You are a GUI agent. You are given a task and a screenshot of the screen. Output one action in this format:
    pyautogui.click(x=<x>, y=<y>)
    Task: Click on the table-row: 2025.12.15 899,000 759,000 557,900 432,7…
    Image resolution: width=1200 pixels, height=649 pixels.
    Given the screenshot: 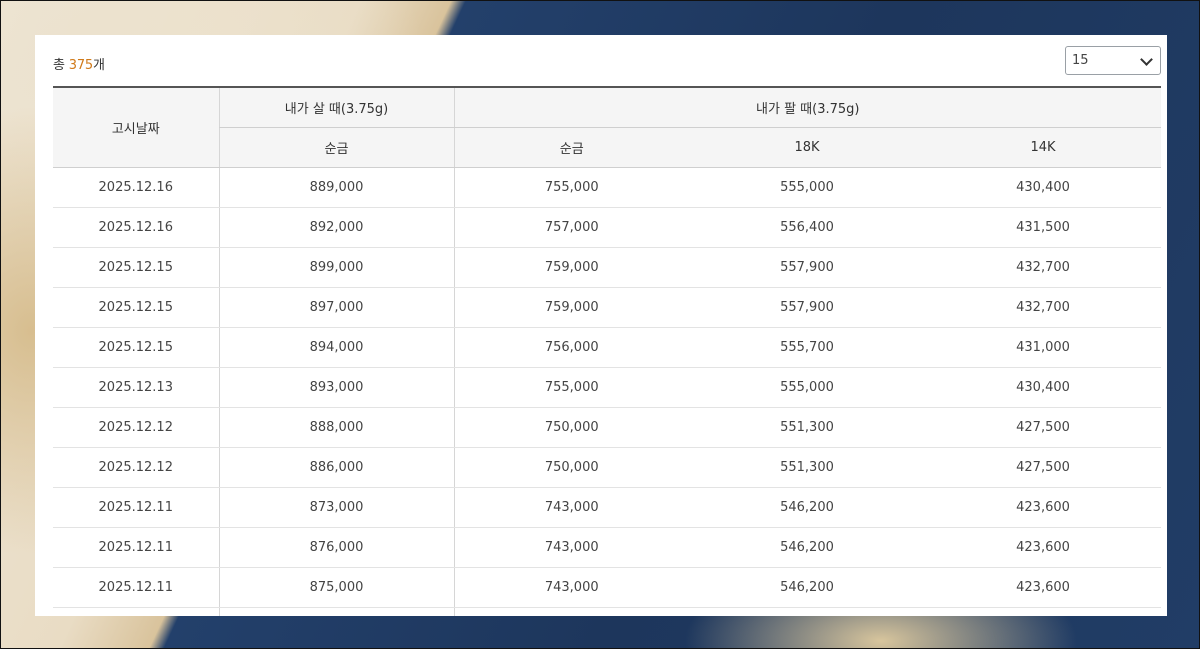 What is the action you would take?
    pyautogui.click(x=607, y=267)
    